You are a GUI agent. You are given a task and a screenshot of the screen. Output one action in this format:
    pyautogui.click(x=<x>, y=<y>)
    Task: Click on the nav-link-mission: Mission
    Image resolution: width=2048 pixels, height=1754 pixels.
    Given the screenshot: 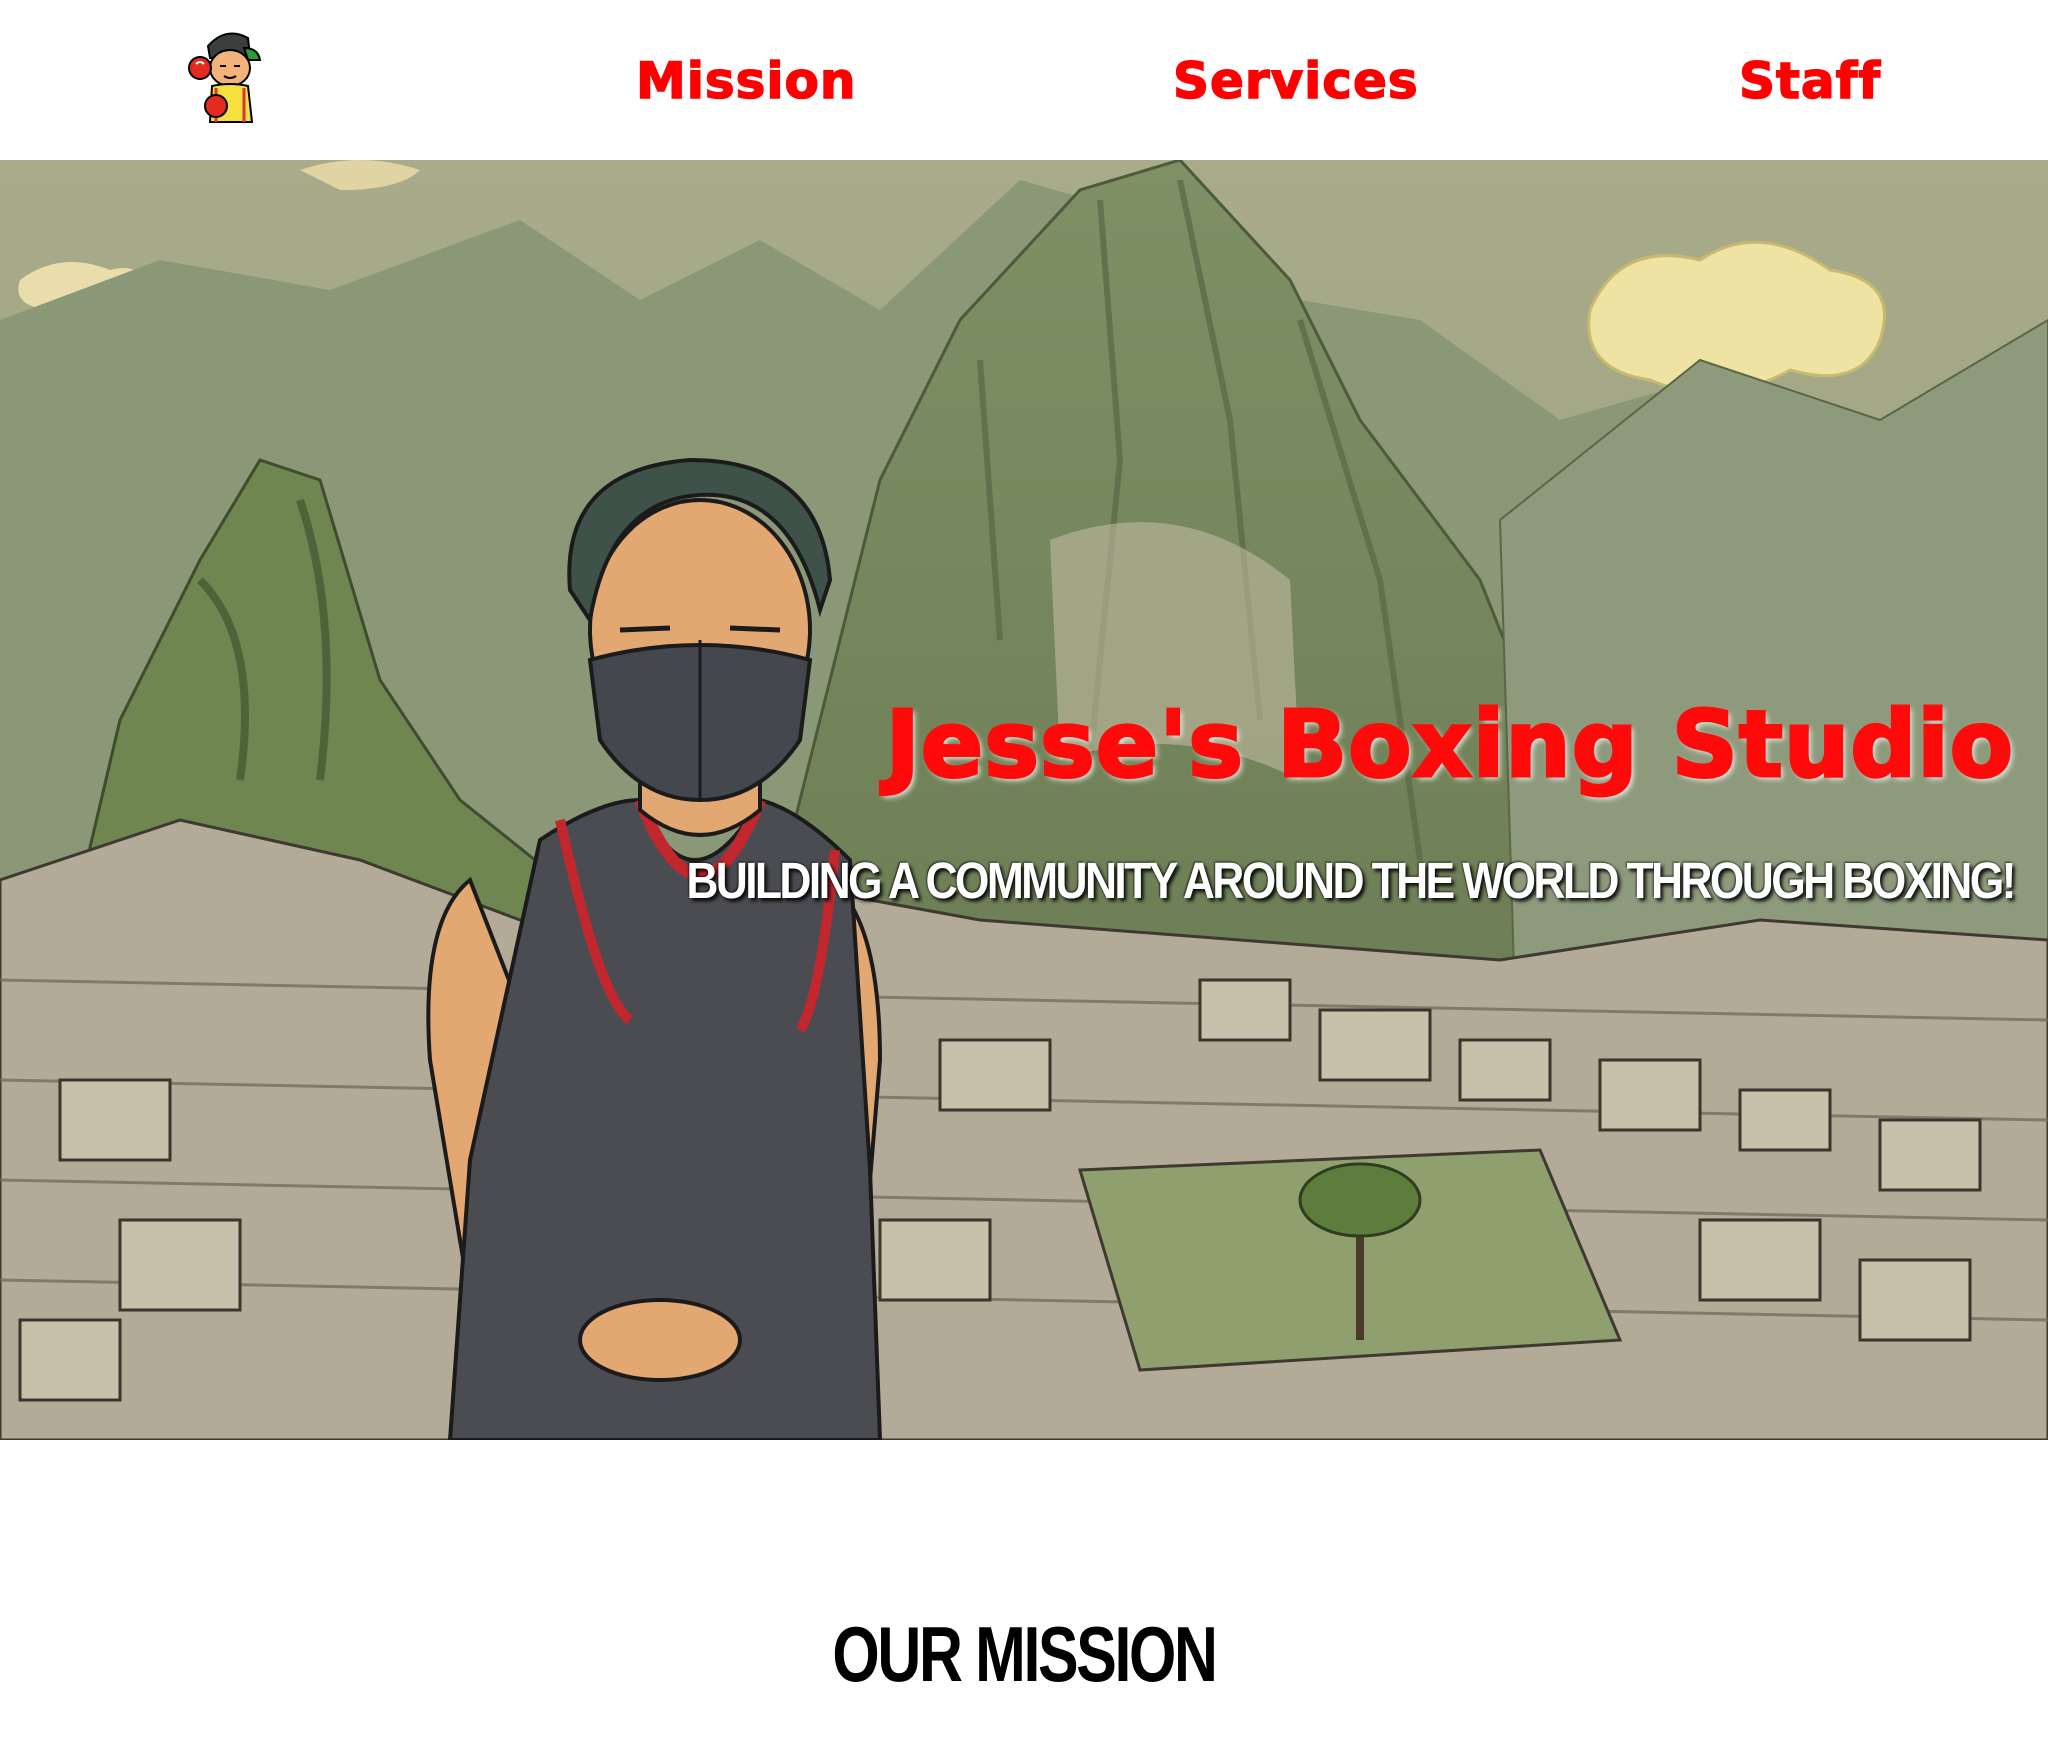 What is the action you would take?
    pyautogui.click(x=746, y=81)
    